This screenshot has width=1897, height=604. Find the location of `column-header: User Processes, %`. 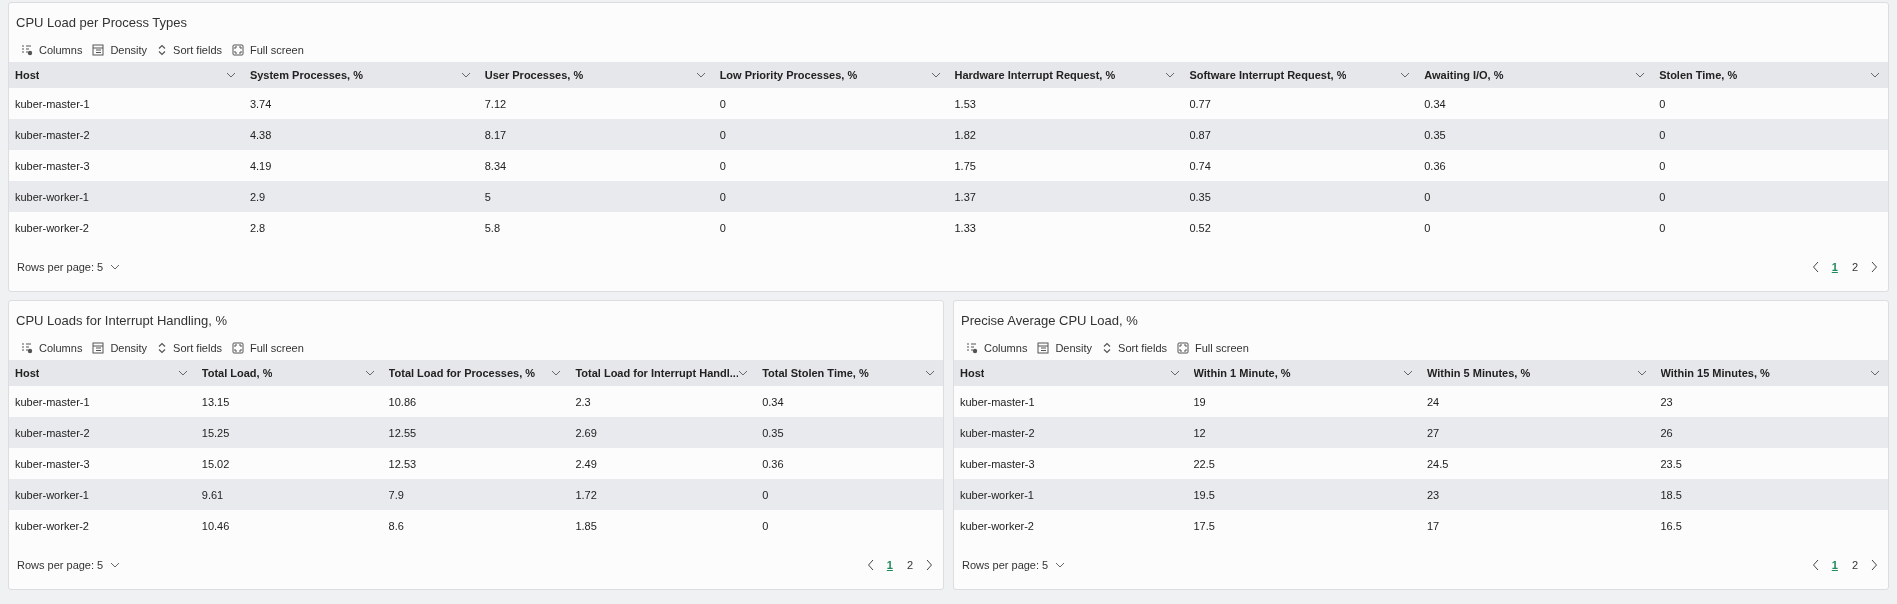

column-header: User Processes, % is located at coordinates (596, 75).